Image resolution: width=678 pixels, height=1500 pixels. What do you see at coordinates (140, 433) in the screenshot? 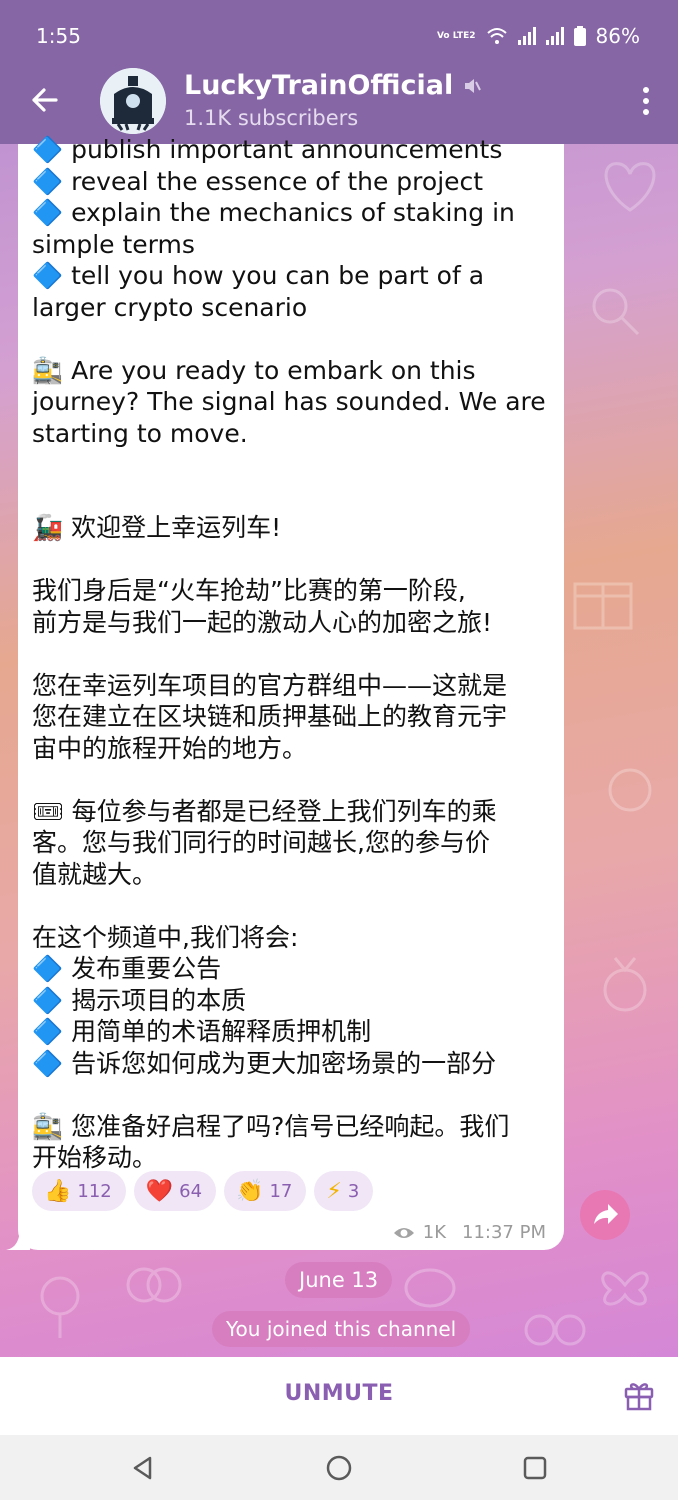
I see `message-line: starting to move.` at bounding box center [140, 433].